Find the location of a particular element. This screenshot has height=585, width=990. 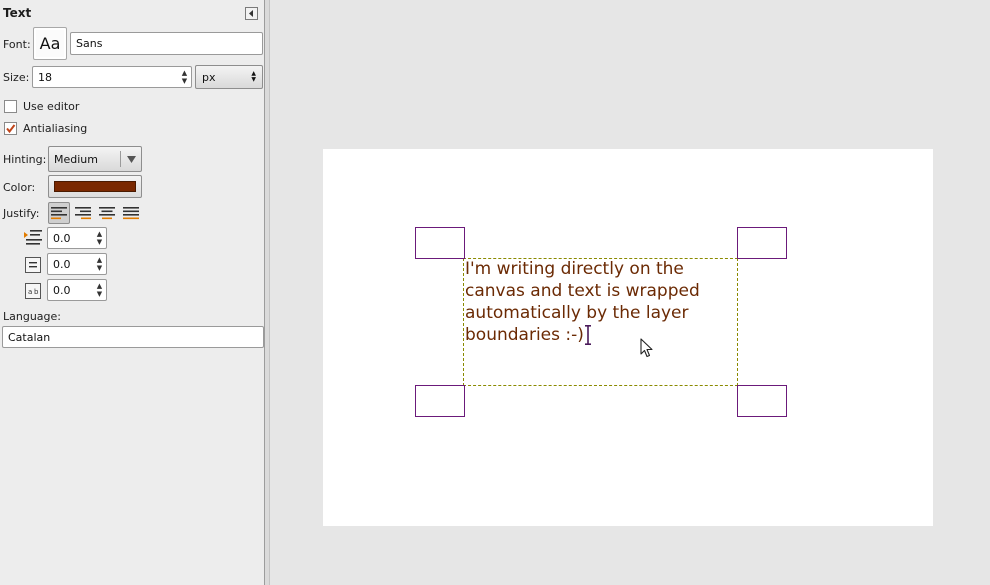

letter-spacing-icon: a b is located at coordinates (33, 292).